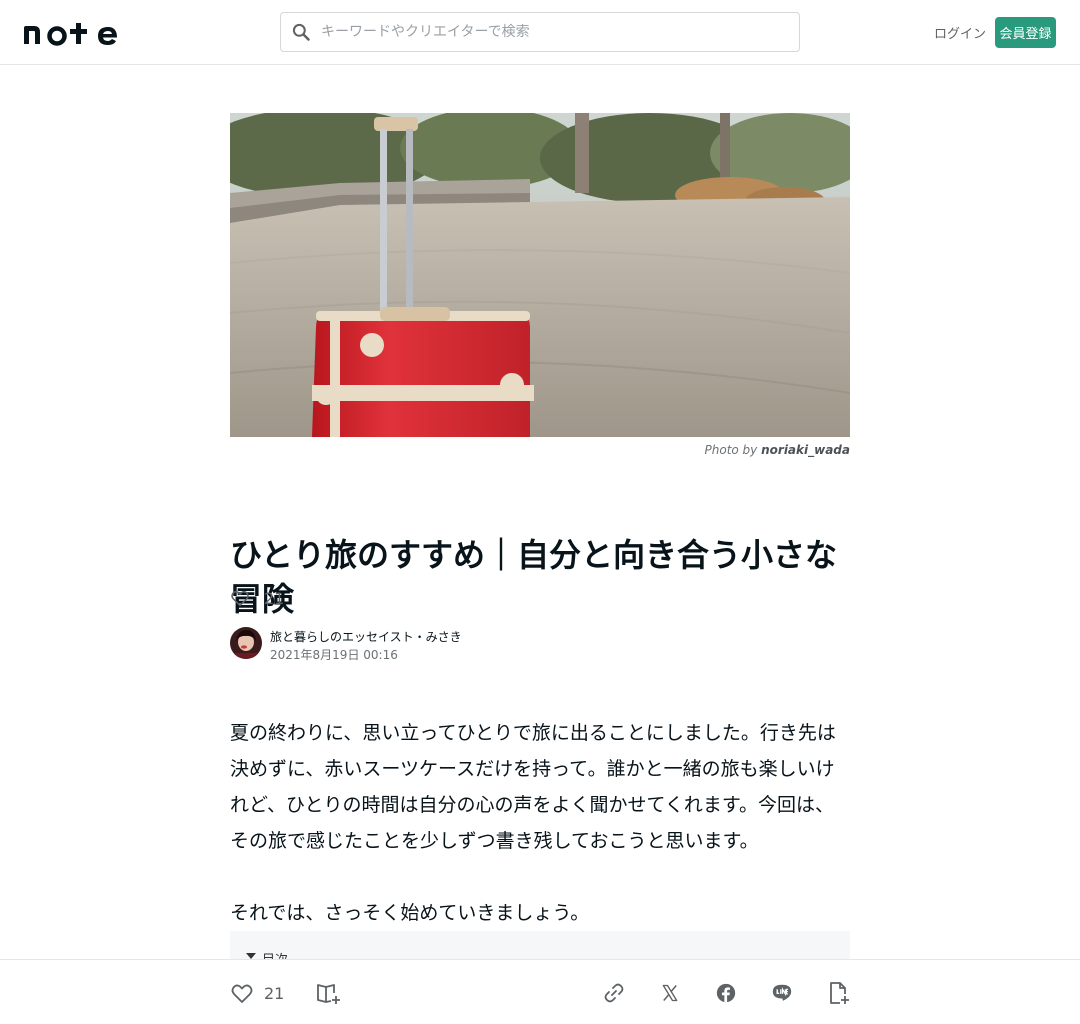 Image resolution: width=1080 pixels, height=1024 pixels. I want to click on search-input, so click(556, 32).